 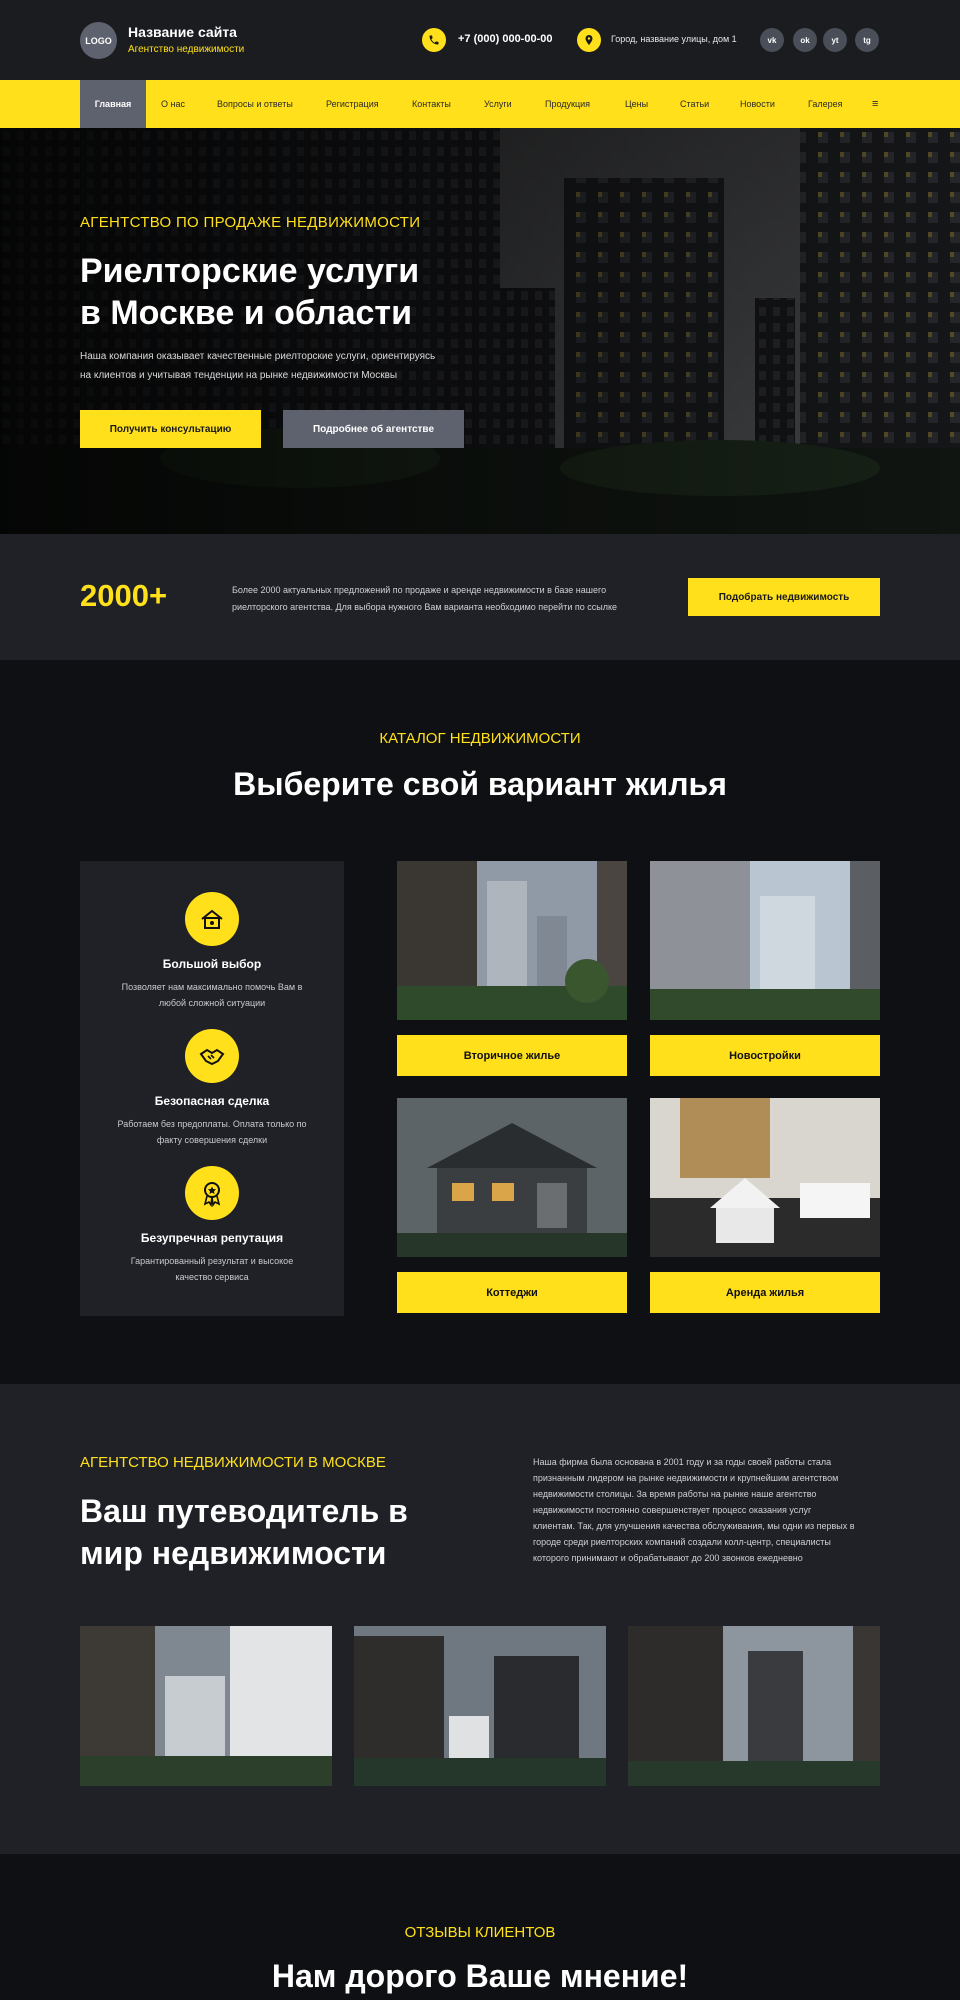 What do you see at coordinates (480, 1932) in the screenshot?
I see `reviews-kicker: ОТЗЫВЫ КЛИЕНТОВ` at bounding box center [480, 1932].